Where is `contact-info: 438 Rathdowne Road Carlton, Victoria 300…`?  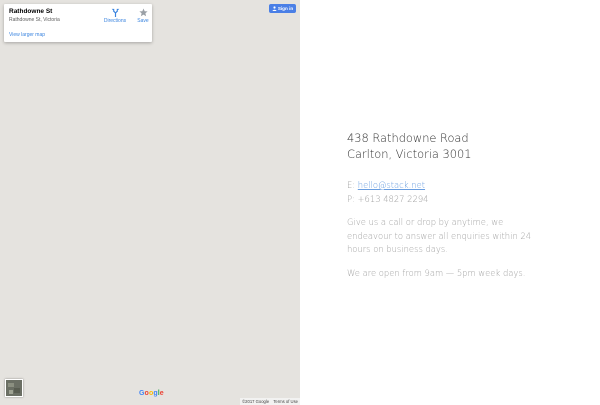 contact-info: 438 Rathdowne Road Carlton, Victoria 300… is located at coordinates (447, 205).